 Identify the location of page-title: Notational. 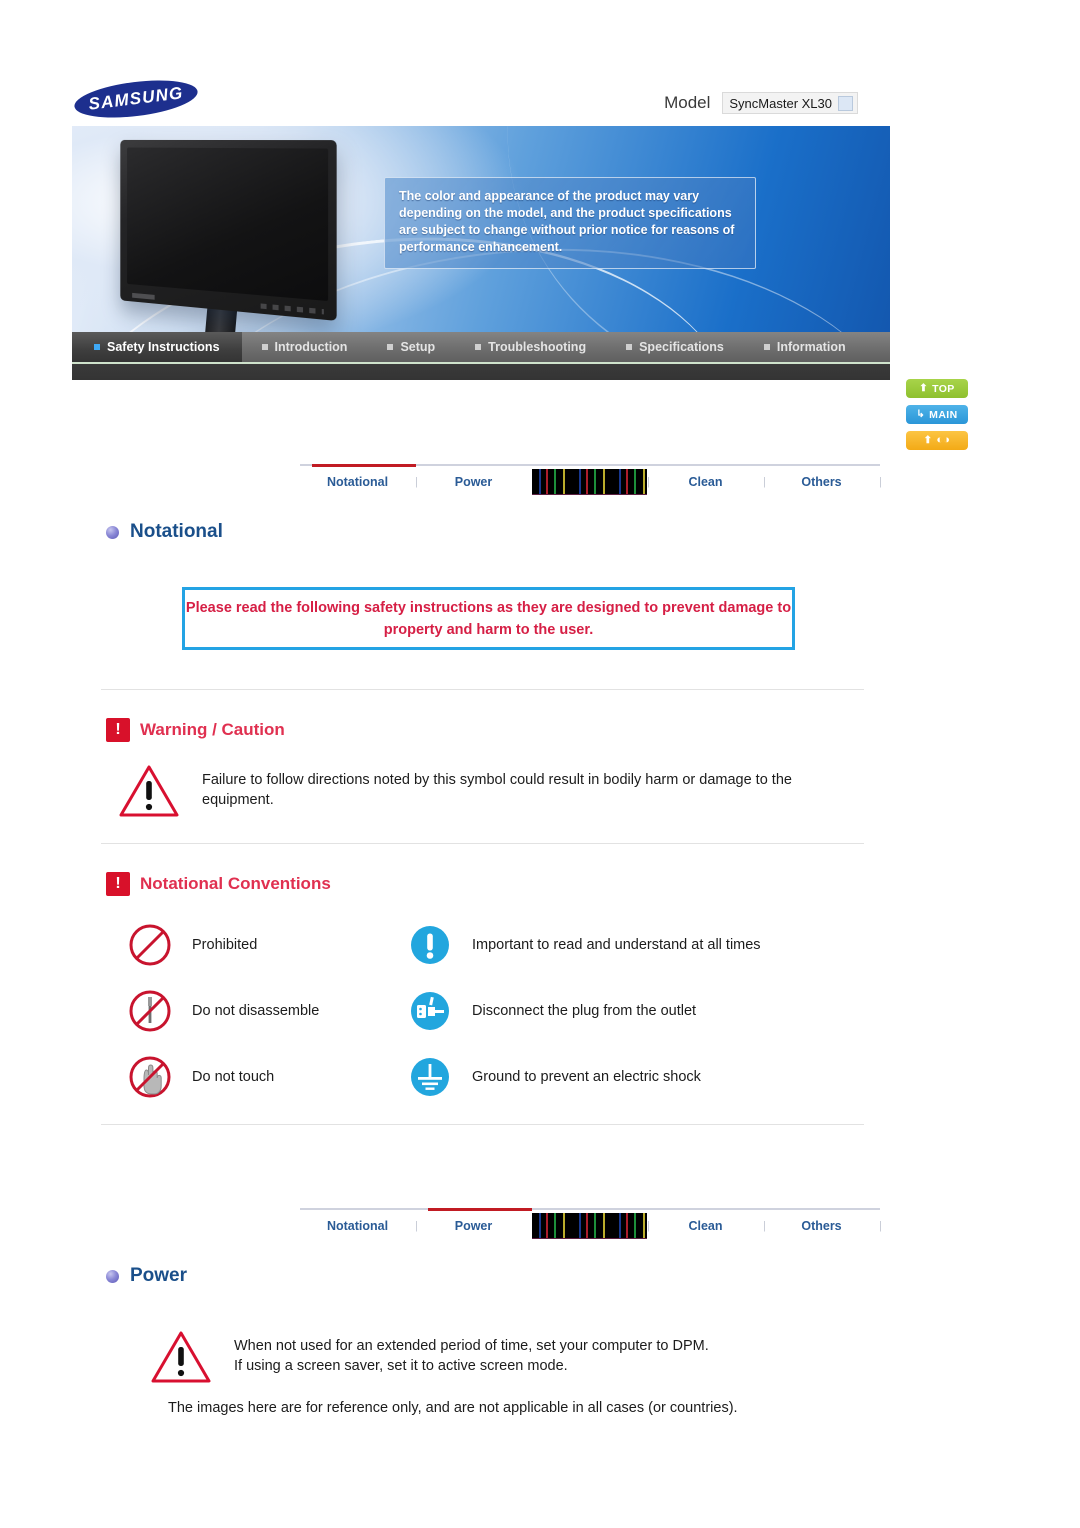
(176, 531).